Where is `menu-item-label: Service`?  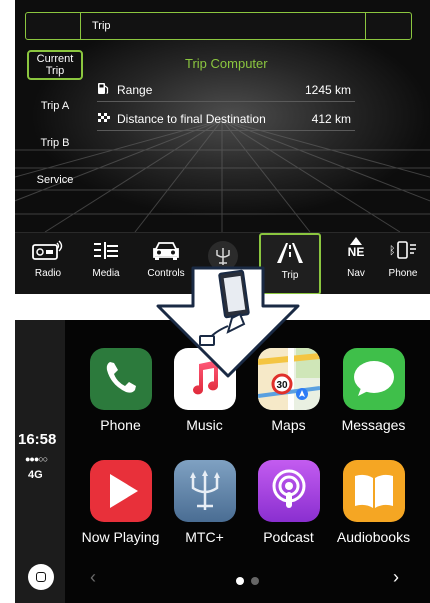 menu-item-label: Service is located at coordinates (55, 179).